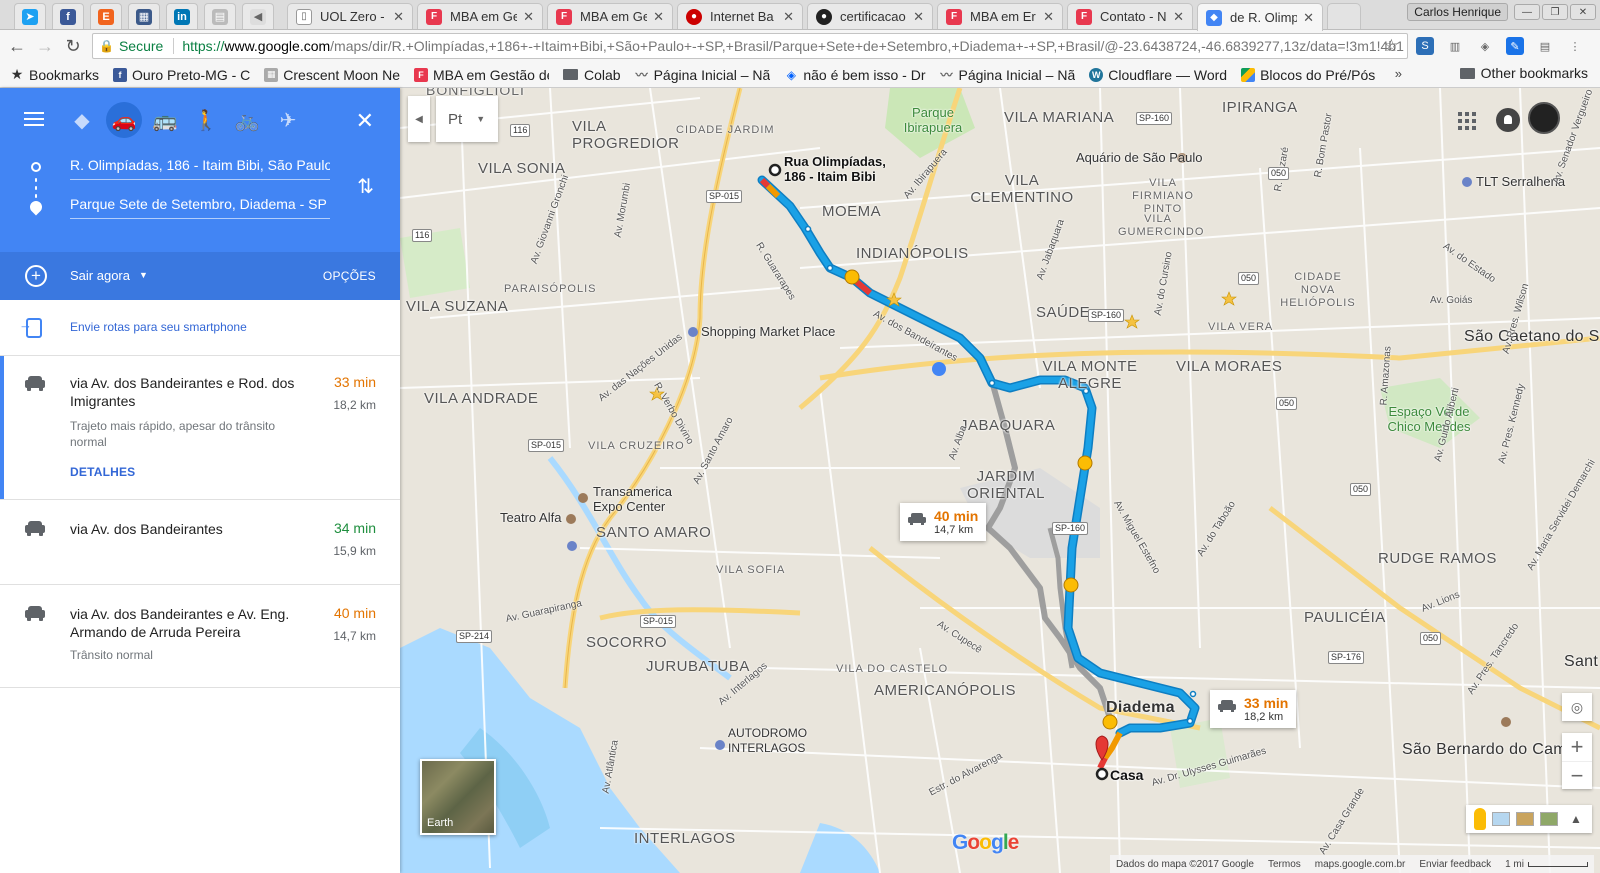 Image resolution: width=1600 pixels, height=873 pixels. What do you see at coordinates (350, 16) in the screenshot?
I see `tab-uol: ▯ UOL Zero - ✕` at bounding box center [350, 16].